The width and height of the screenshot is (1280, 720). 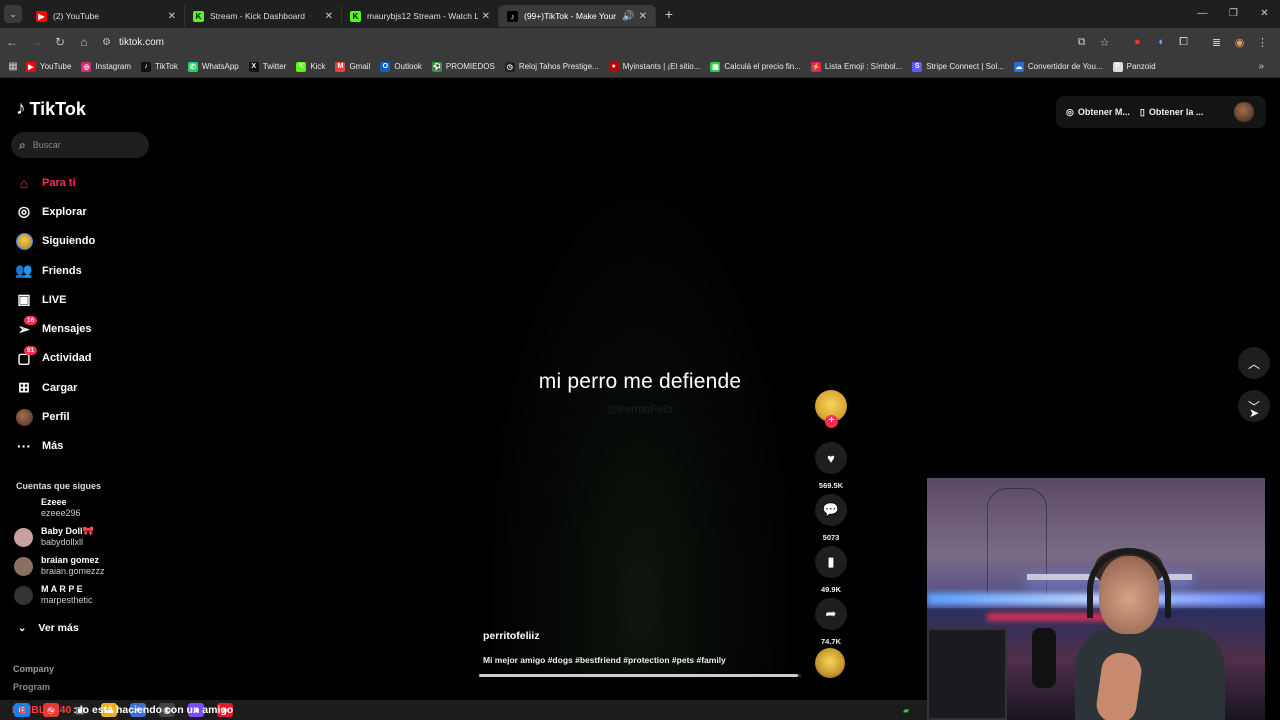 What do you see at coordinates (1254, 413) in the screenshot?
I see `mouse-cursor-icon: ➤` at bounding box center [1254, 413].